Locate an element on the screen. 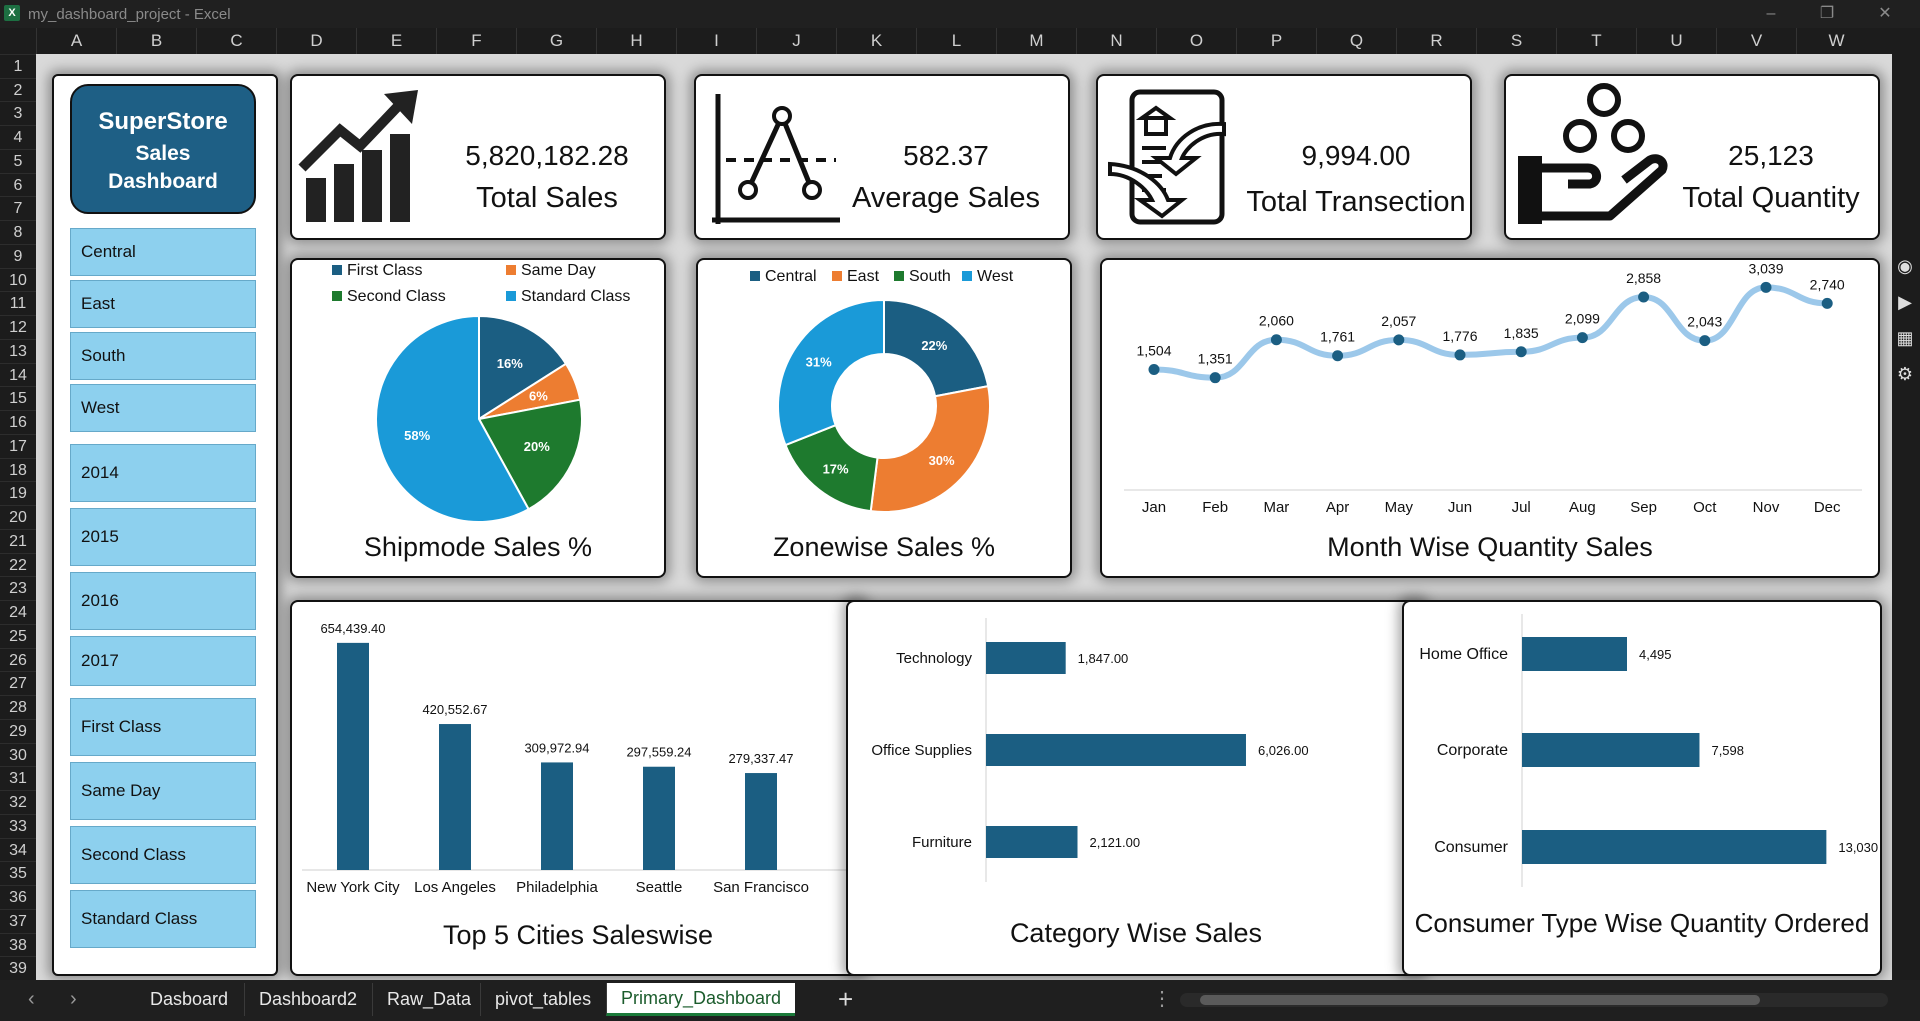 Image resolution: width=1920 pixels, height=1021 pixels. row-header: 37 is located at coordinates (18, 920).